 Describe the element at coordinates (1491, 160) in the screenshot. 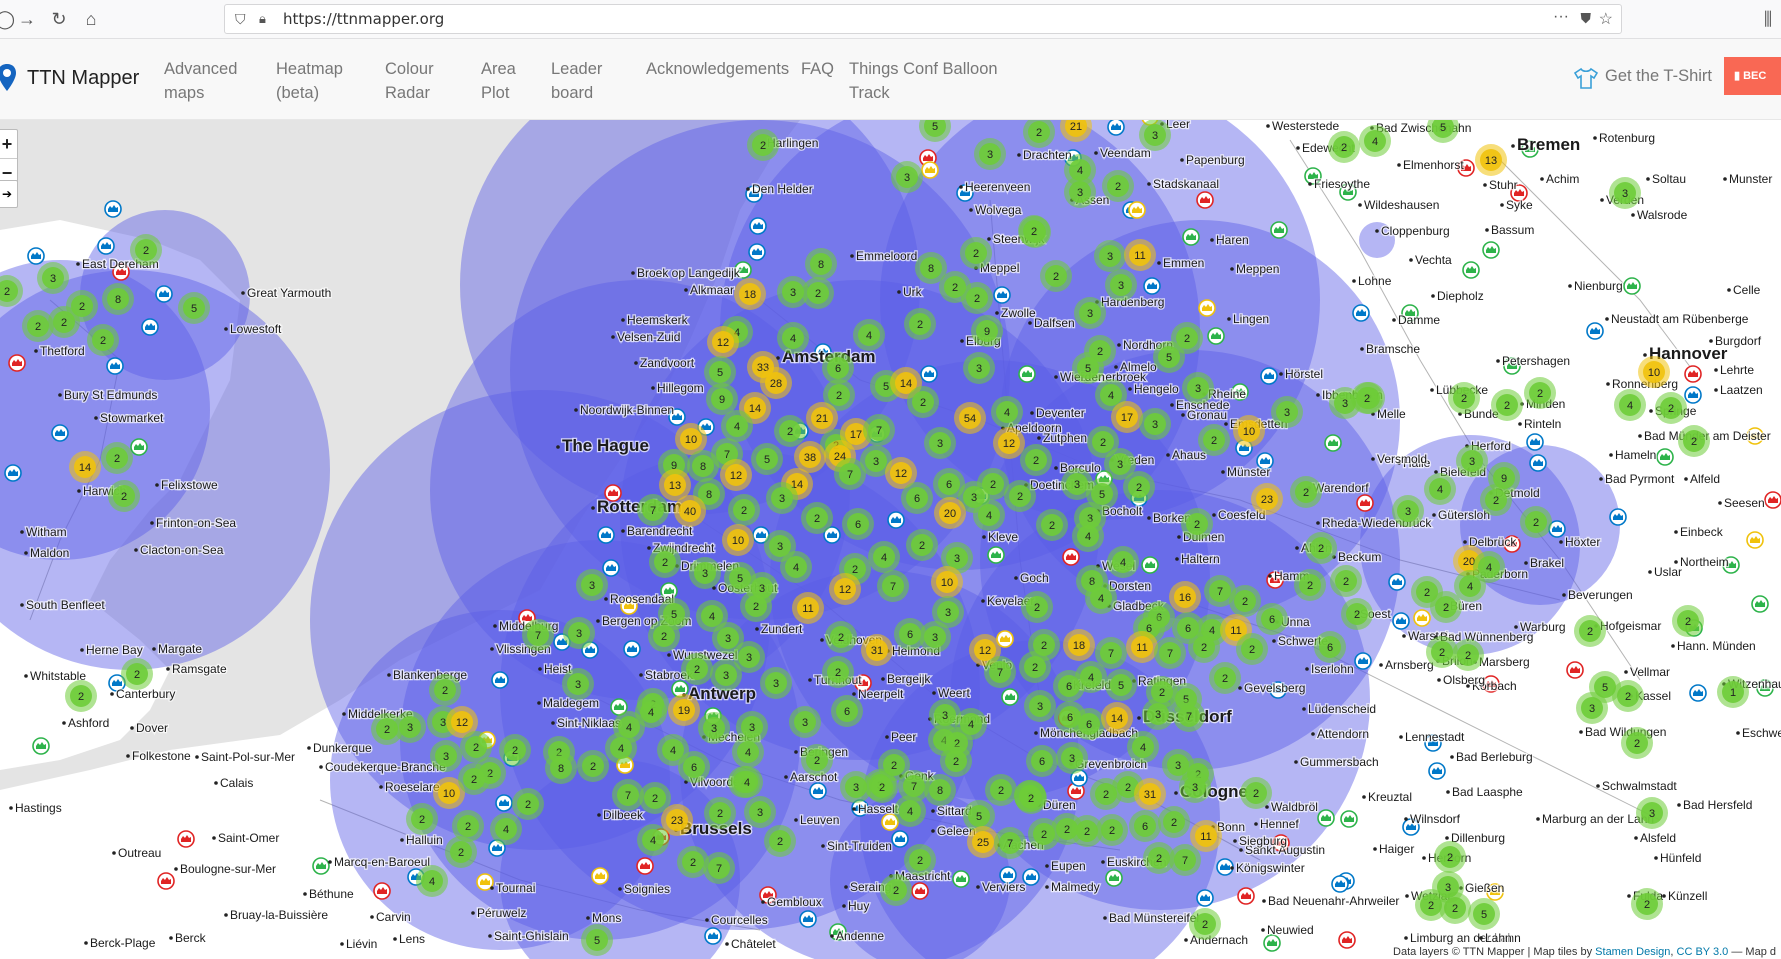

I see `cluster-marker: 13` at that location.